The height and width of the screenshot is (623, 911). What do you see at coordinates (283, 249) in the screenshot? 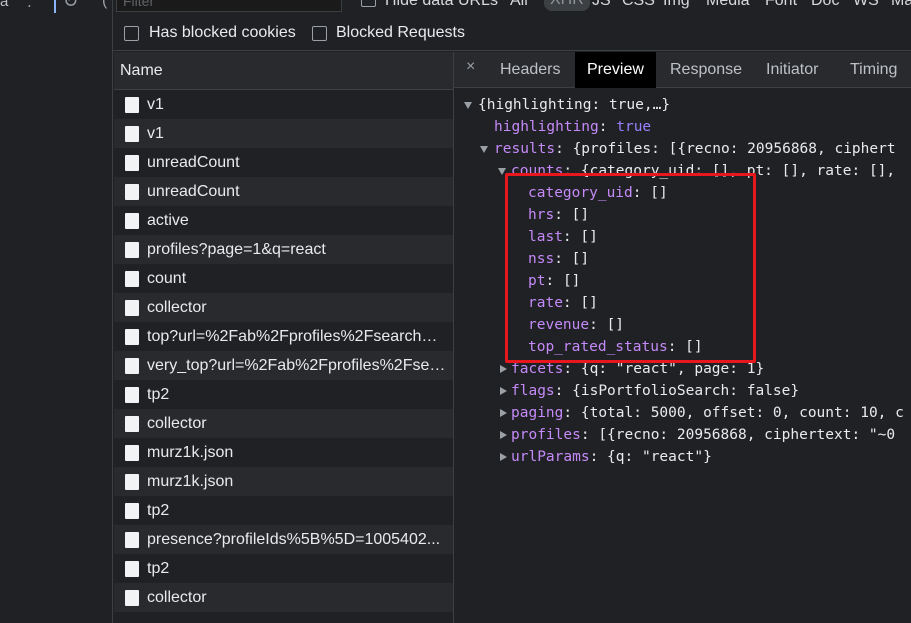
I see `request-row: profiles?page=1&q=react` at bounding box center [283, 249].